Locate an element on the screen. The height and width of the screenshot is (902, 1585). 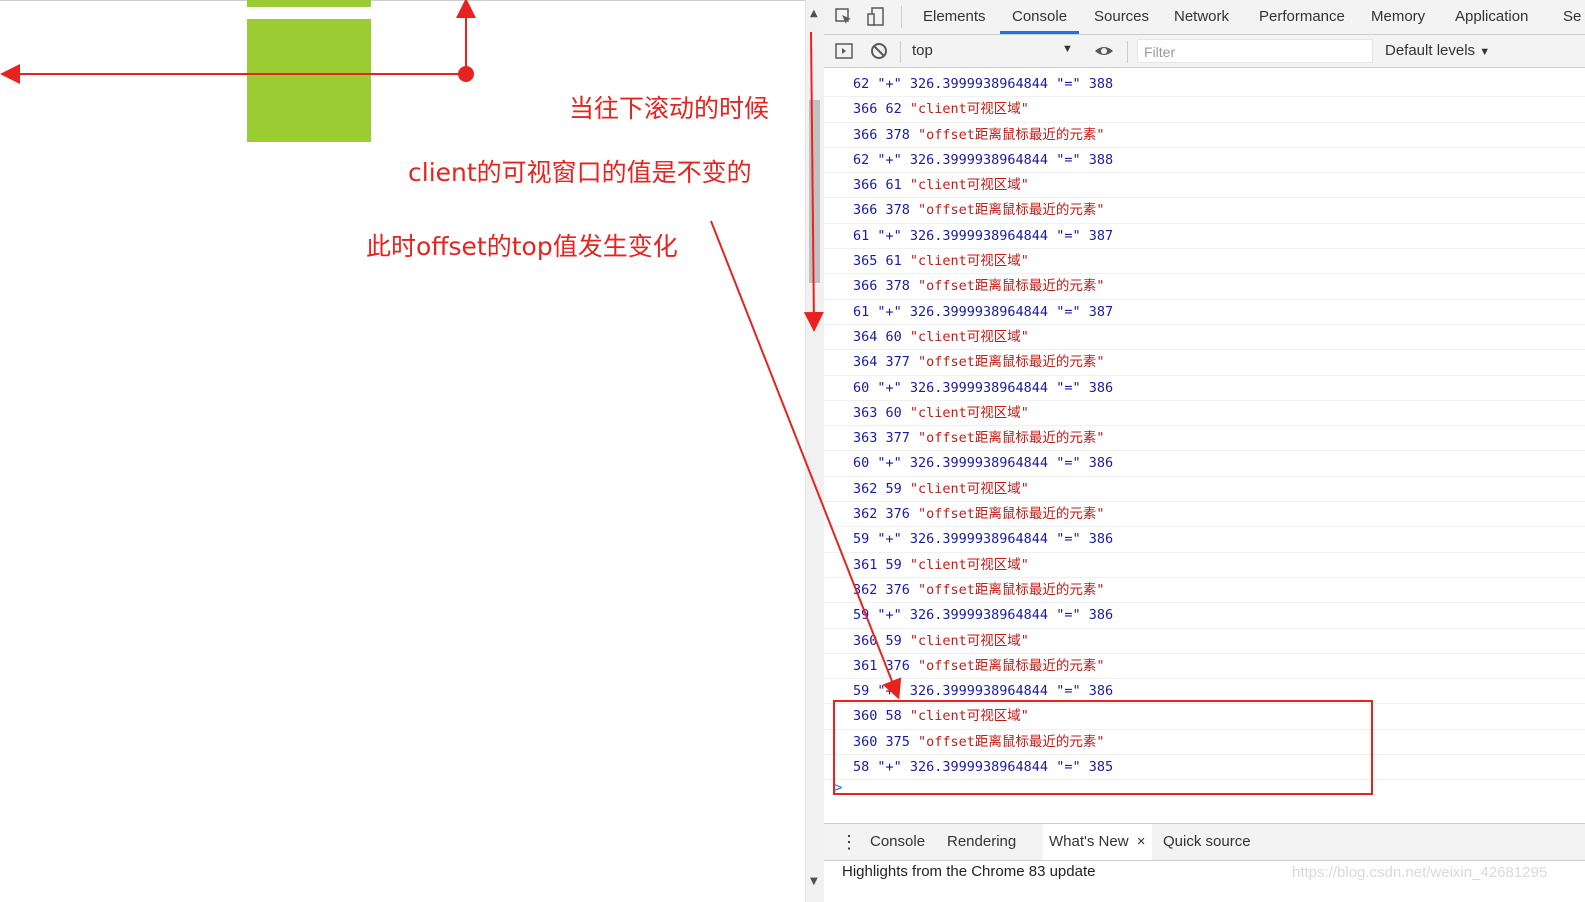
drawer-tab-quick-source: Quick source is located at coordinates (1207, 842).